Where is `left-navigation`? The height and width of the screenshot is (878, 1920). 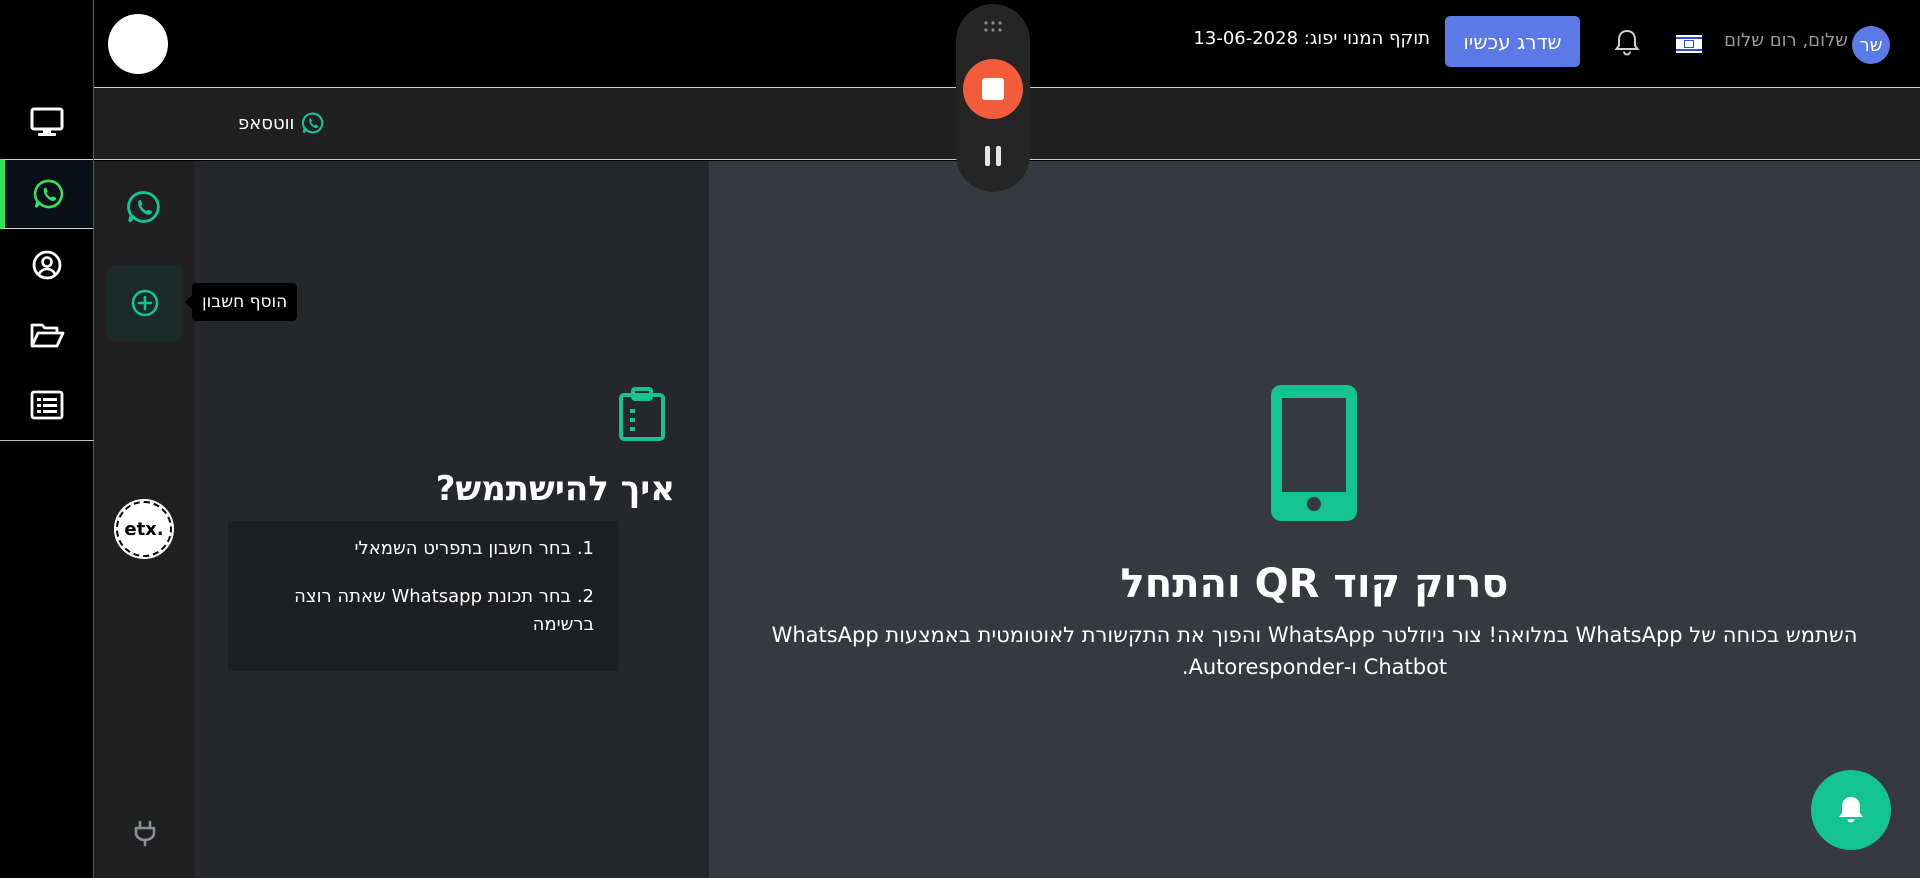 left-navigation is located at coordinates (47, 439).